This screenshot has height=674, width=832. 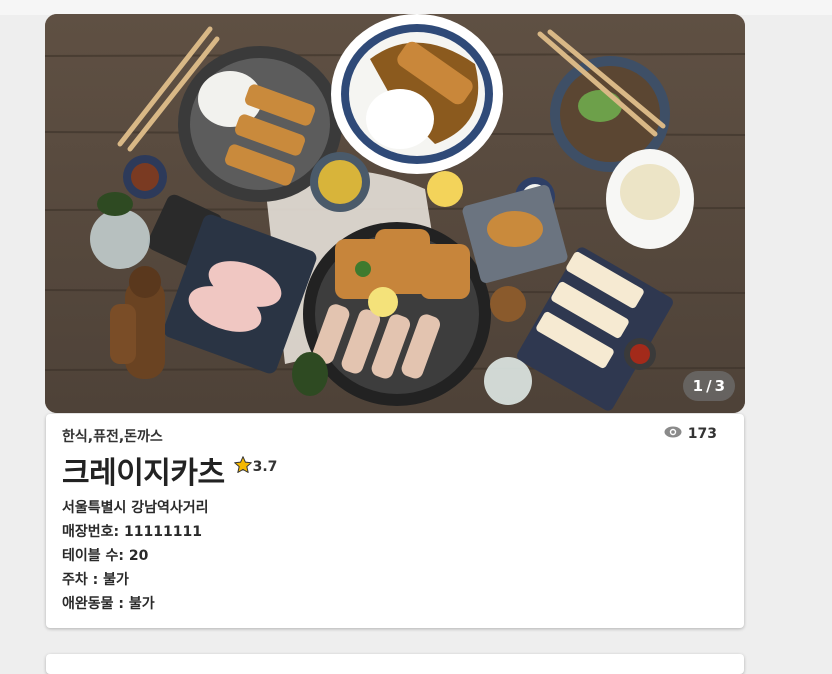 What do you see at coordinates (719, 386) in the screenshot?
I see `total-pages: 3` at bounding box center [719, 386].